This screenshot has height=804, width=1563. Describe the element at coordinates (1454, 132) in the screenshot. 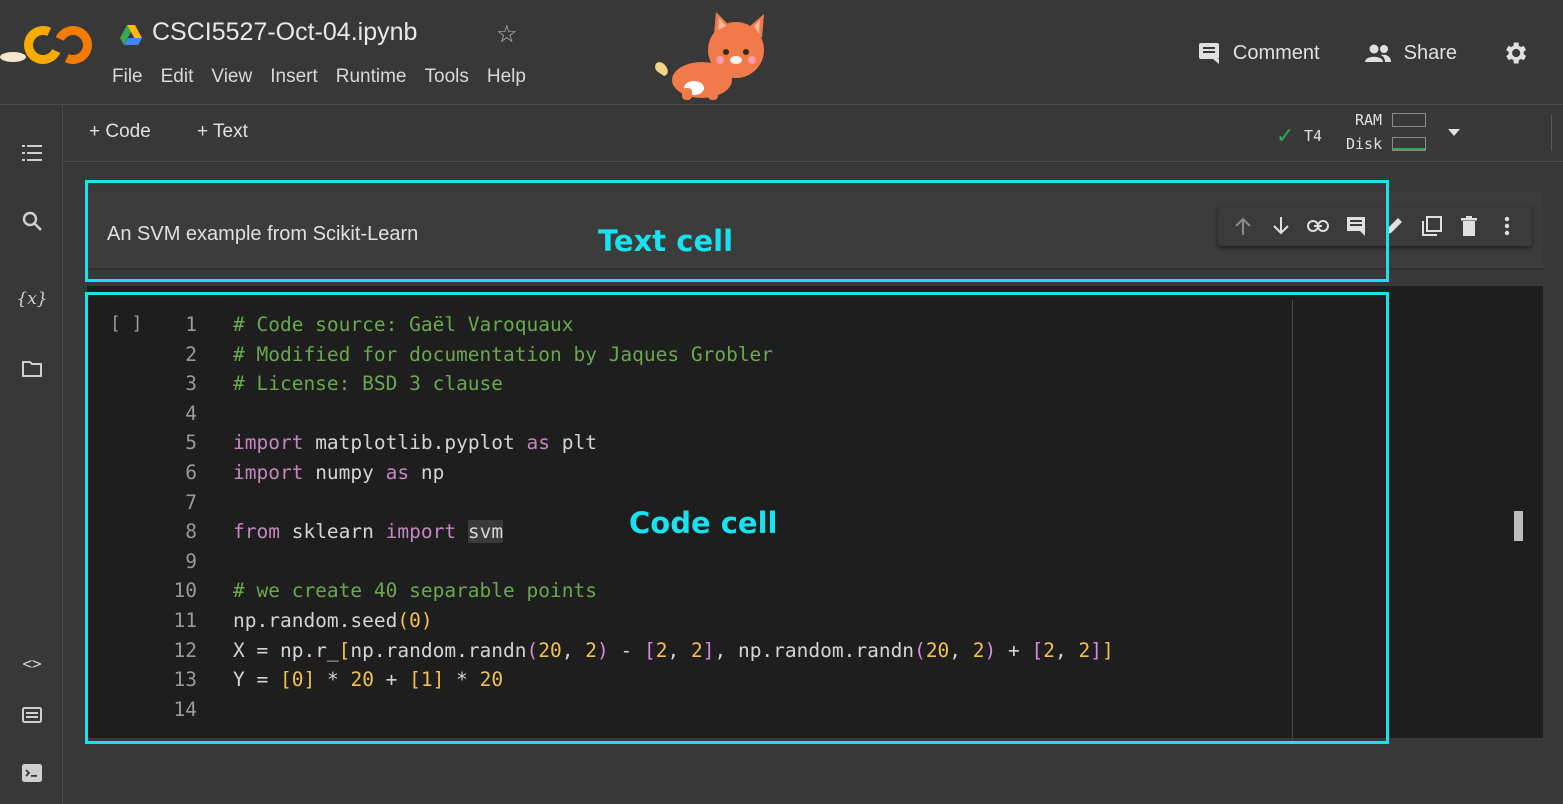

I see `caret-down-icon` at that location.